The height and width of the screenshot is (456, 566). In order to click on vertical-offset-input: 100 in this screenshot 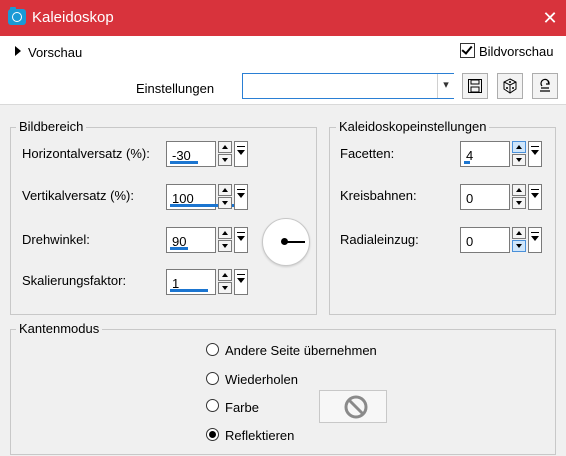, I will do `click(207, 197)`.